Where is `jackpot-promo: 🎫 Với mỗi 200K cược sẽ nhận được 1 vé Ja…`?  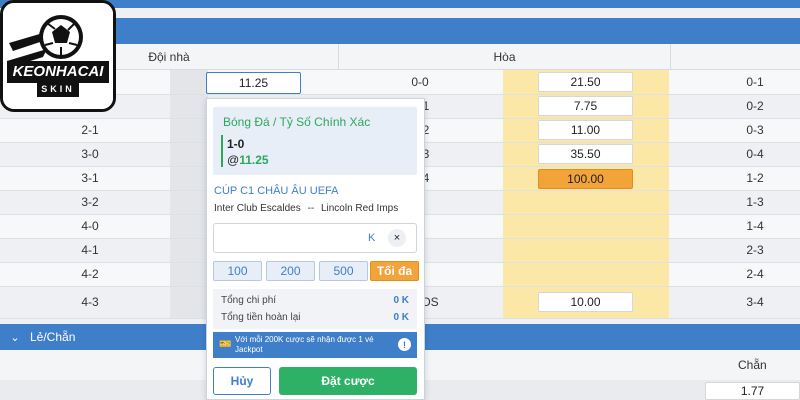 jackpot-promo: 🎫 Với mỗi 200K cược sẽ nhận được 1 vé Ja… is located at coordinates (315, 345).